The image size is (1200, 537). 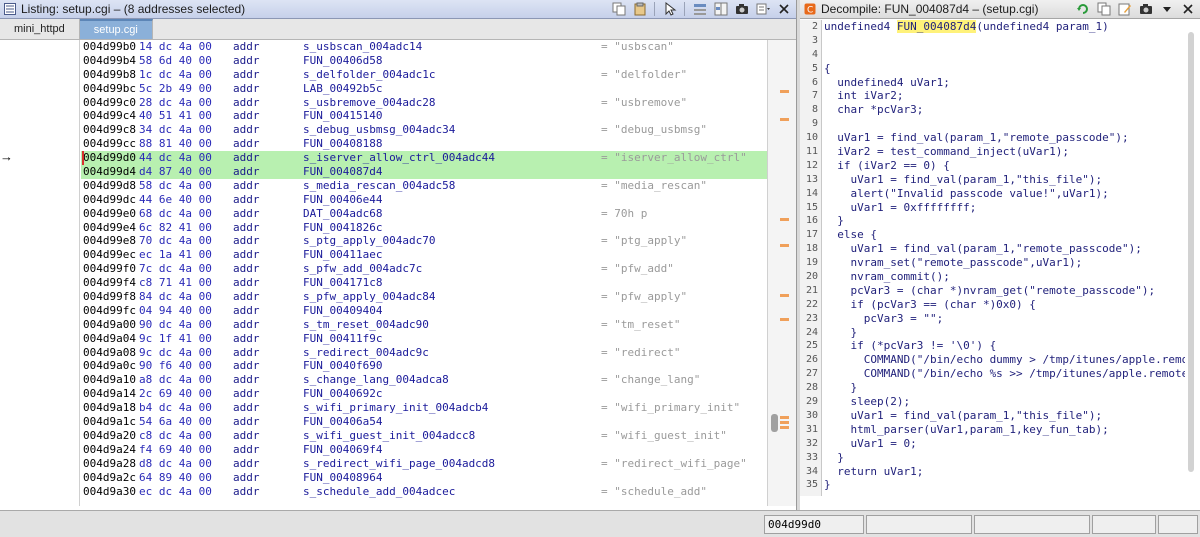 I want to click on listing-row: 004d99d4 d4 87 40 00 addr FUN_004087d4, so click(x=424, y=172).